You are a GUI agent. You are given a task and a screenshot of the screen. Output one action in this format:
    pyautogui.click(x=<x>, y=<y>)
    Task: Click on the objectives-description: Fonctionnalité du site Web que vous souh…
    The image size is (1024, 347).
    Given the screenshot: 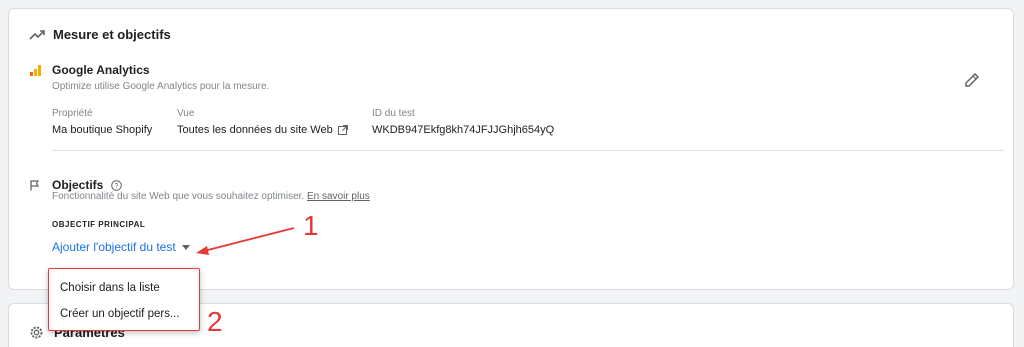 What is the action you would take?
    pyautogui.click(x=211, y=196)
    